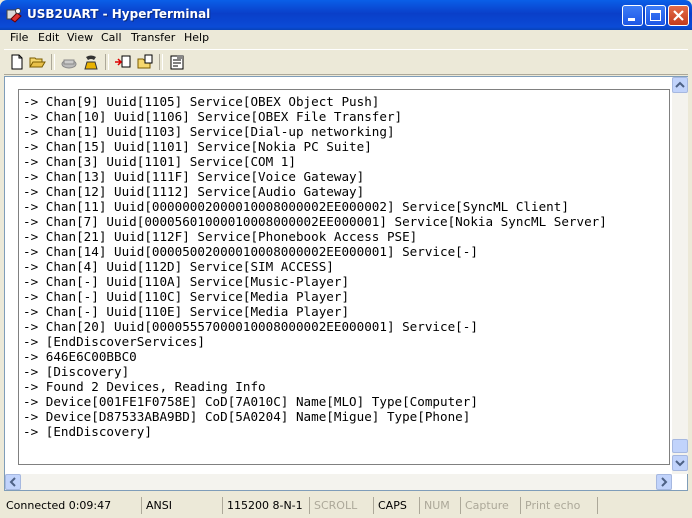  Describe the element at coordinates (91, 62) in the screenshot. I see `dial-icon` at that location.